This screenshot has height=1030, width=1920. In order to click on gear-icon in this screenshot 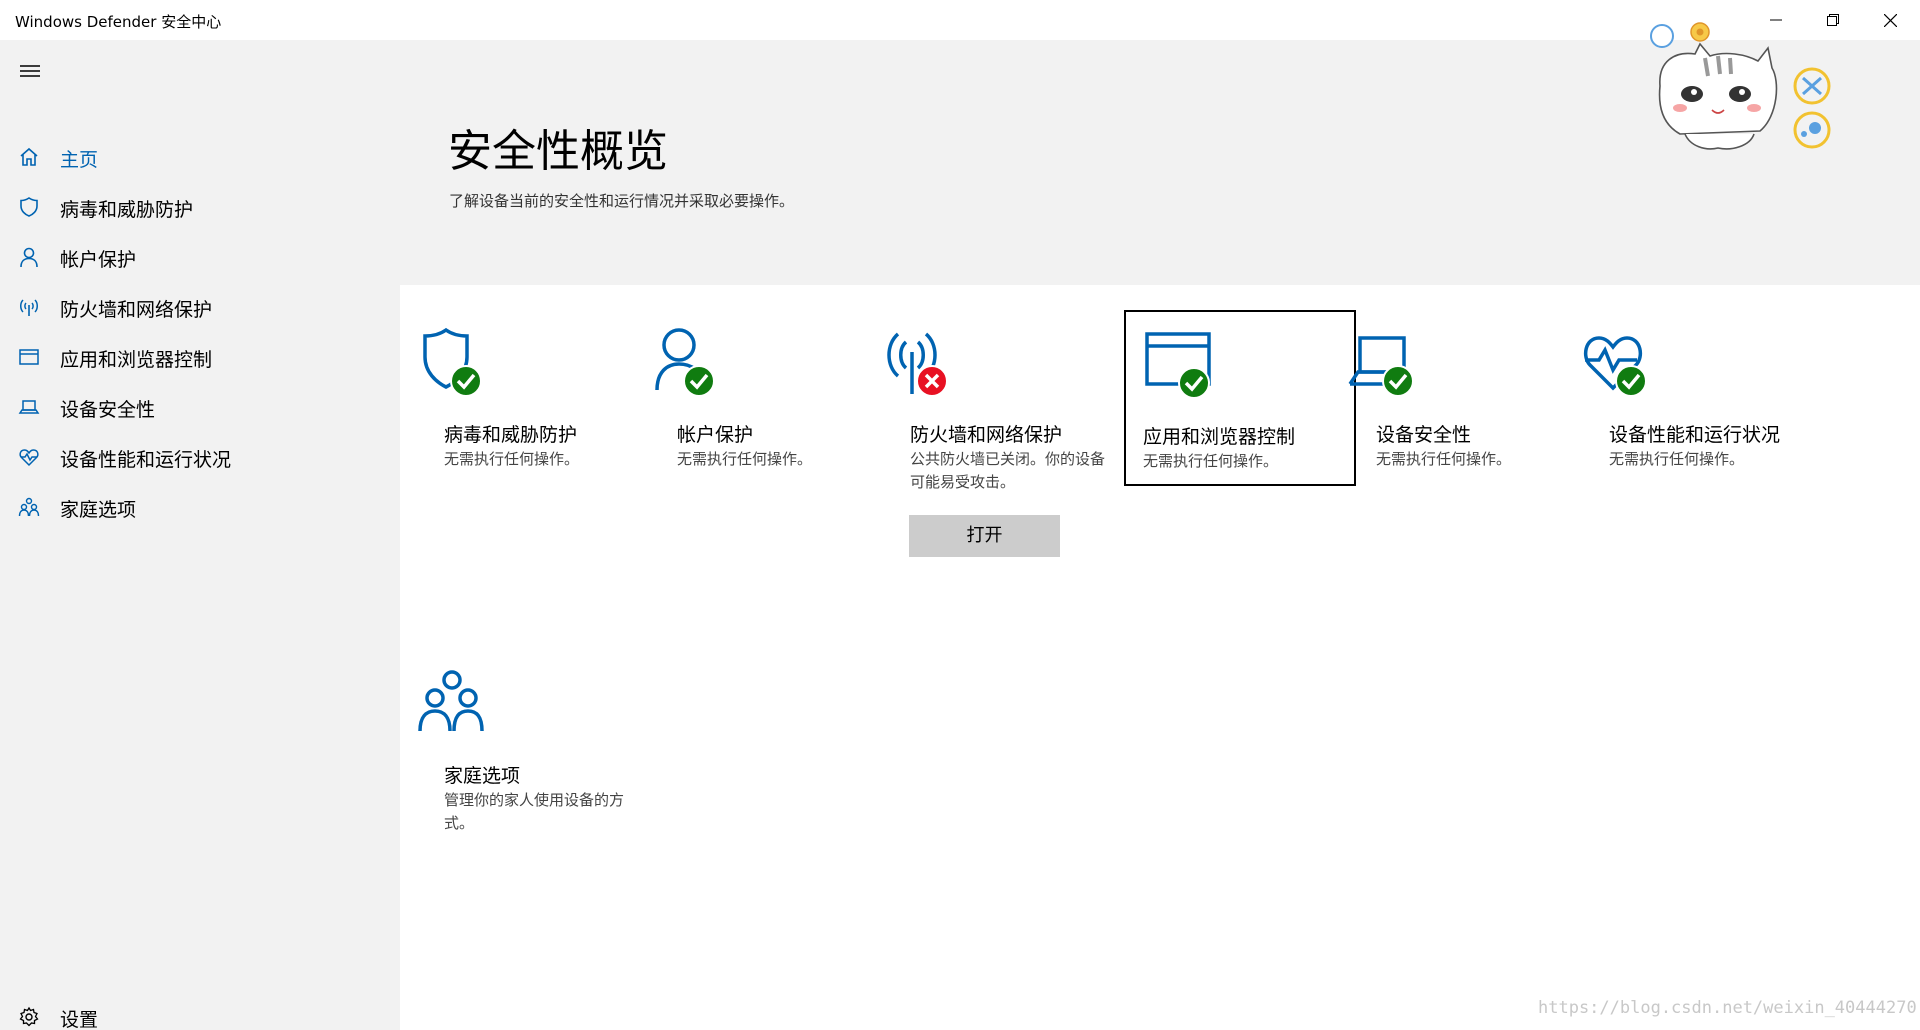, I will do `click(29, 1016)`.